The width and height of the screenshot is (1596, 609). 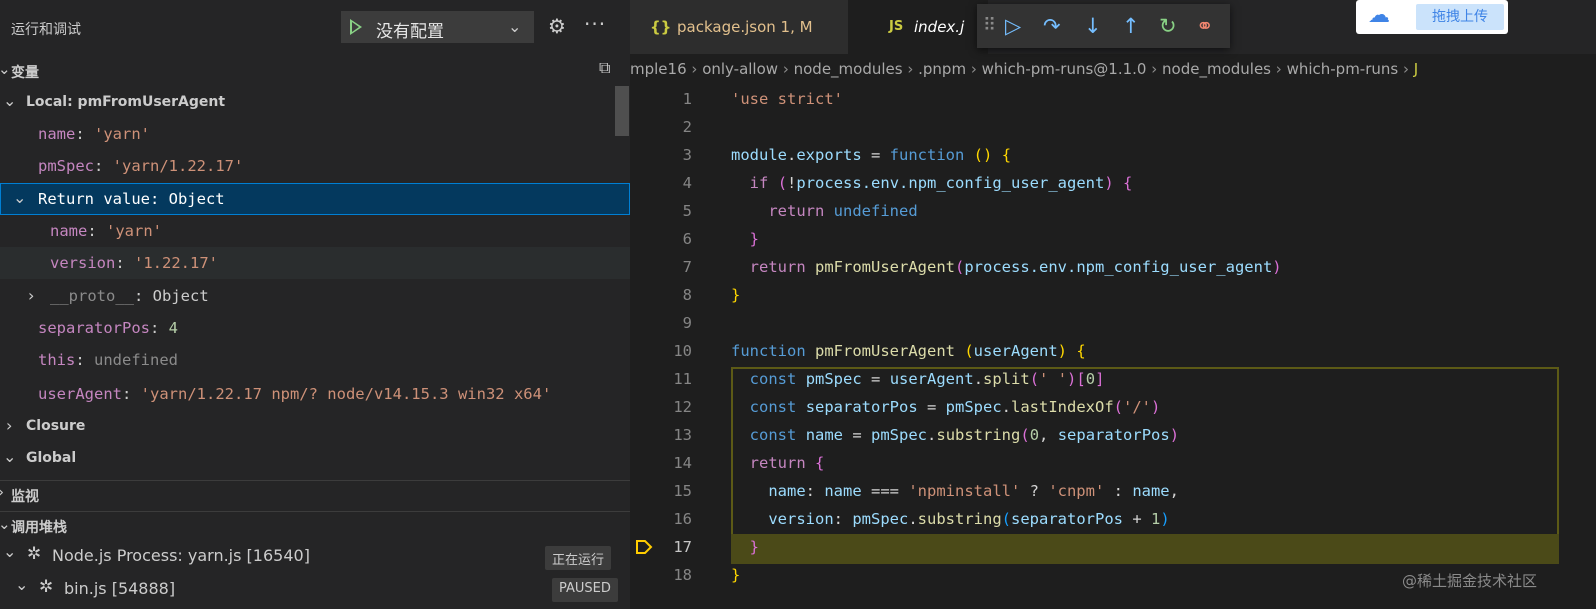 I want to click on scope-global: ⌄ Global, so click(x=315, y=458).